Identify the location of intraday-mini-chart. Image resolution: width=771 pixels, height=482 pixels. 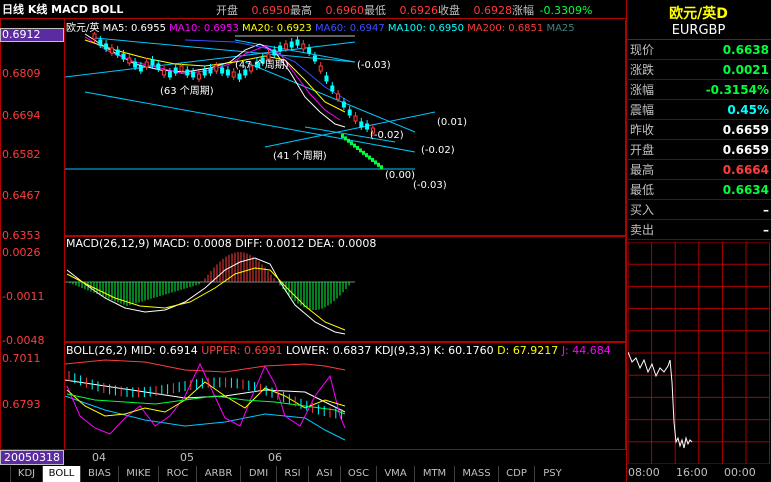
(699, 353).